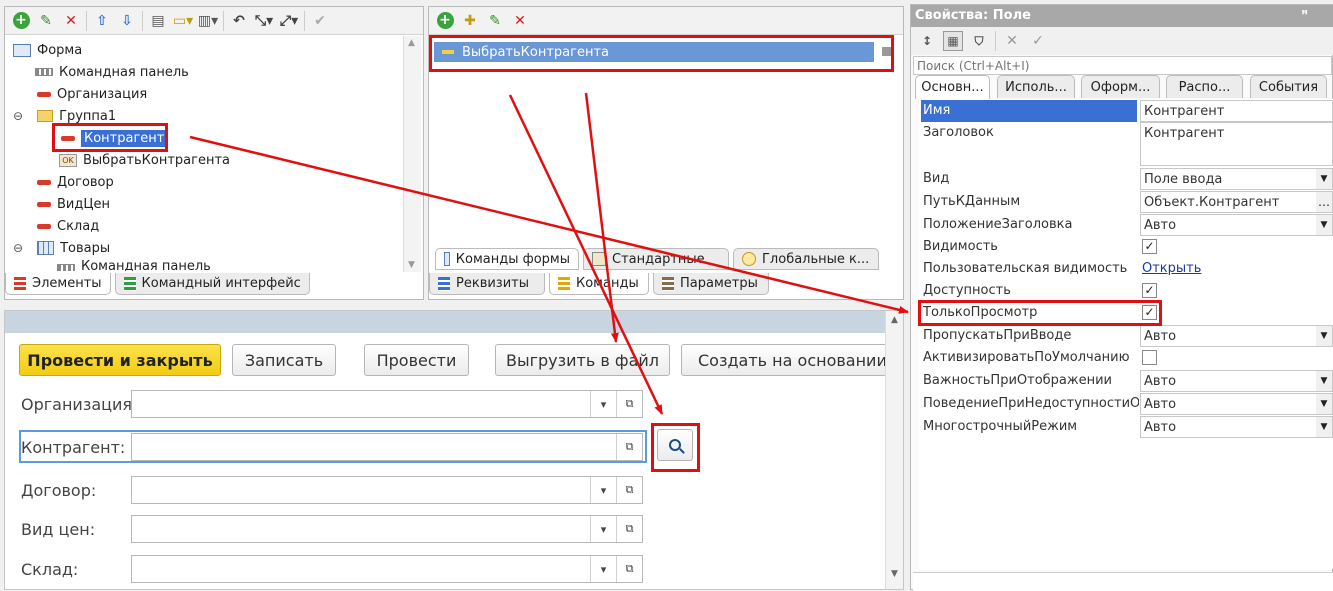 This screenshot has width=1333, height=591. What do you see at coordinates (387, 404) in the screenshot?
I see `organization-field: ▾ ⧉` at bounding box center [387, 404].